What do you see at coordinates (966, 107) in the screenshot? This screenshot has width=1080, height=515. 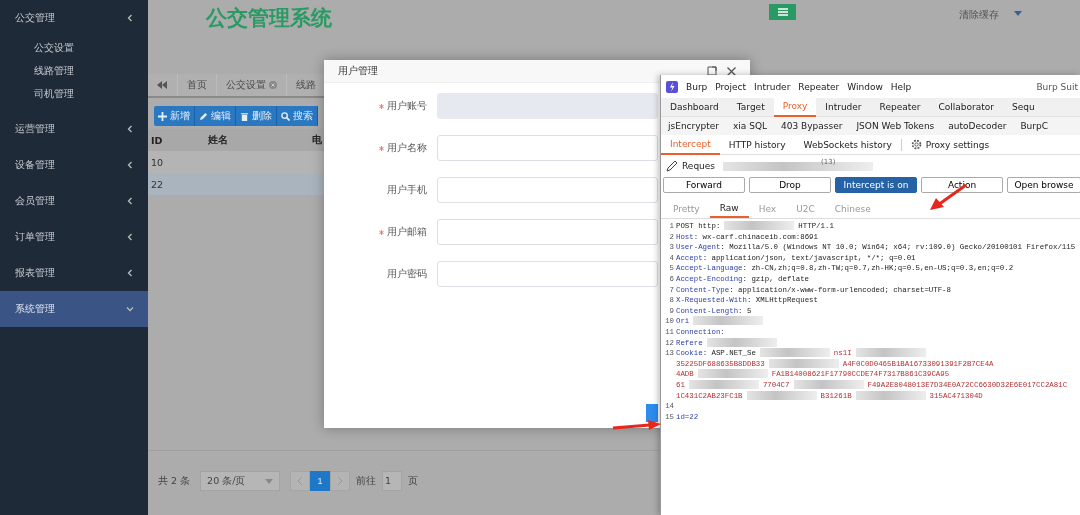 I see `tool-tab: Collaborator` at bounding box center [966, 107].